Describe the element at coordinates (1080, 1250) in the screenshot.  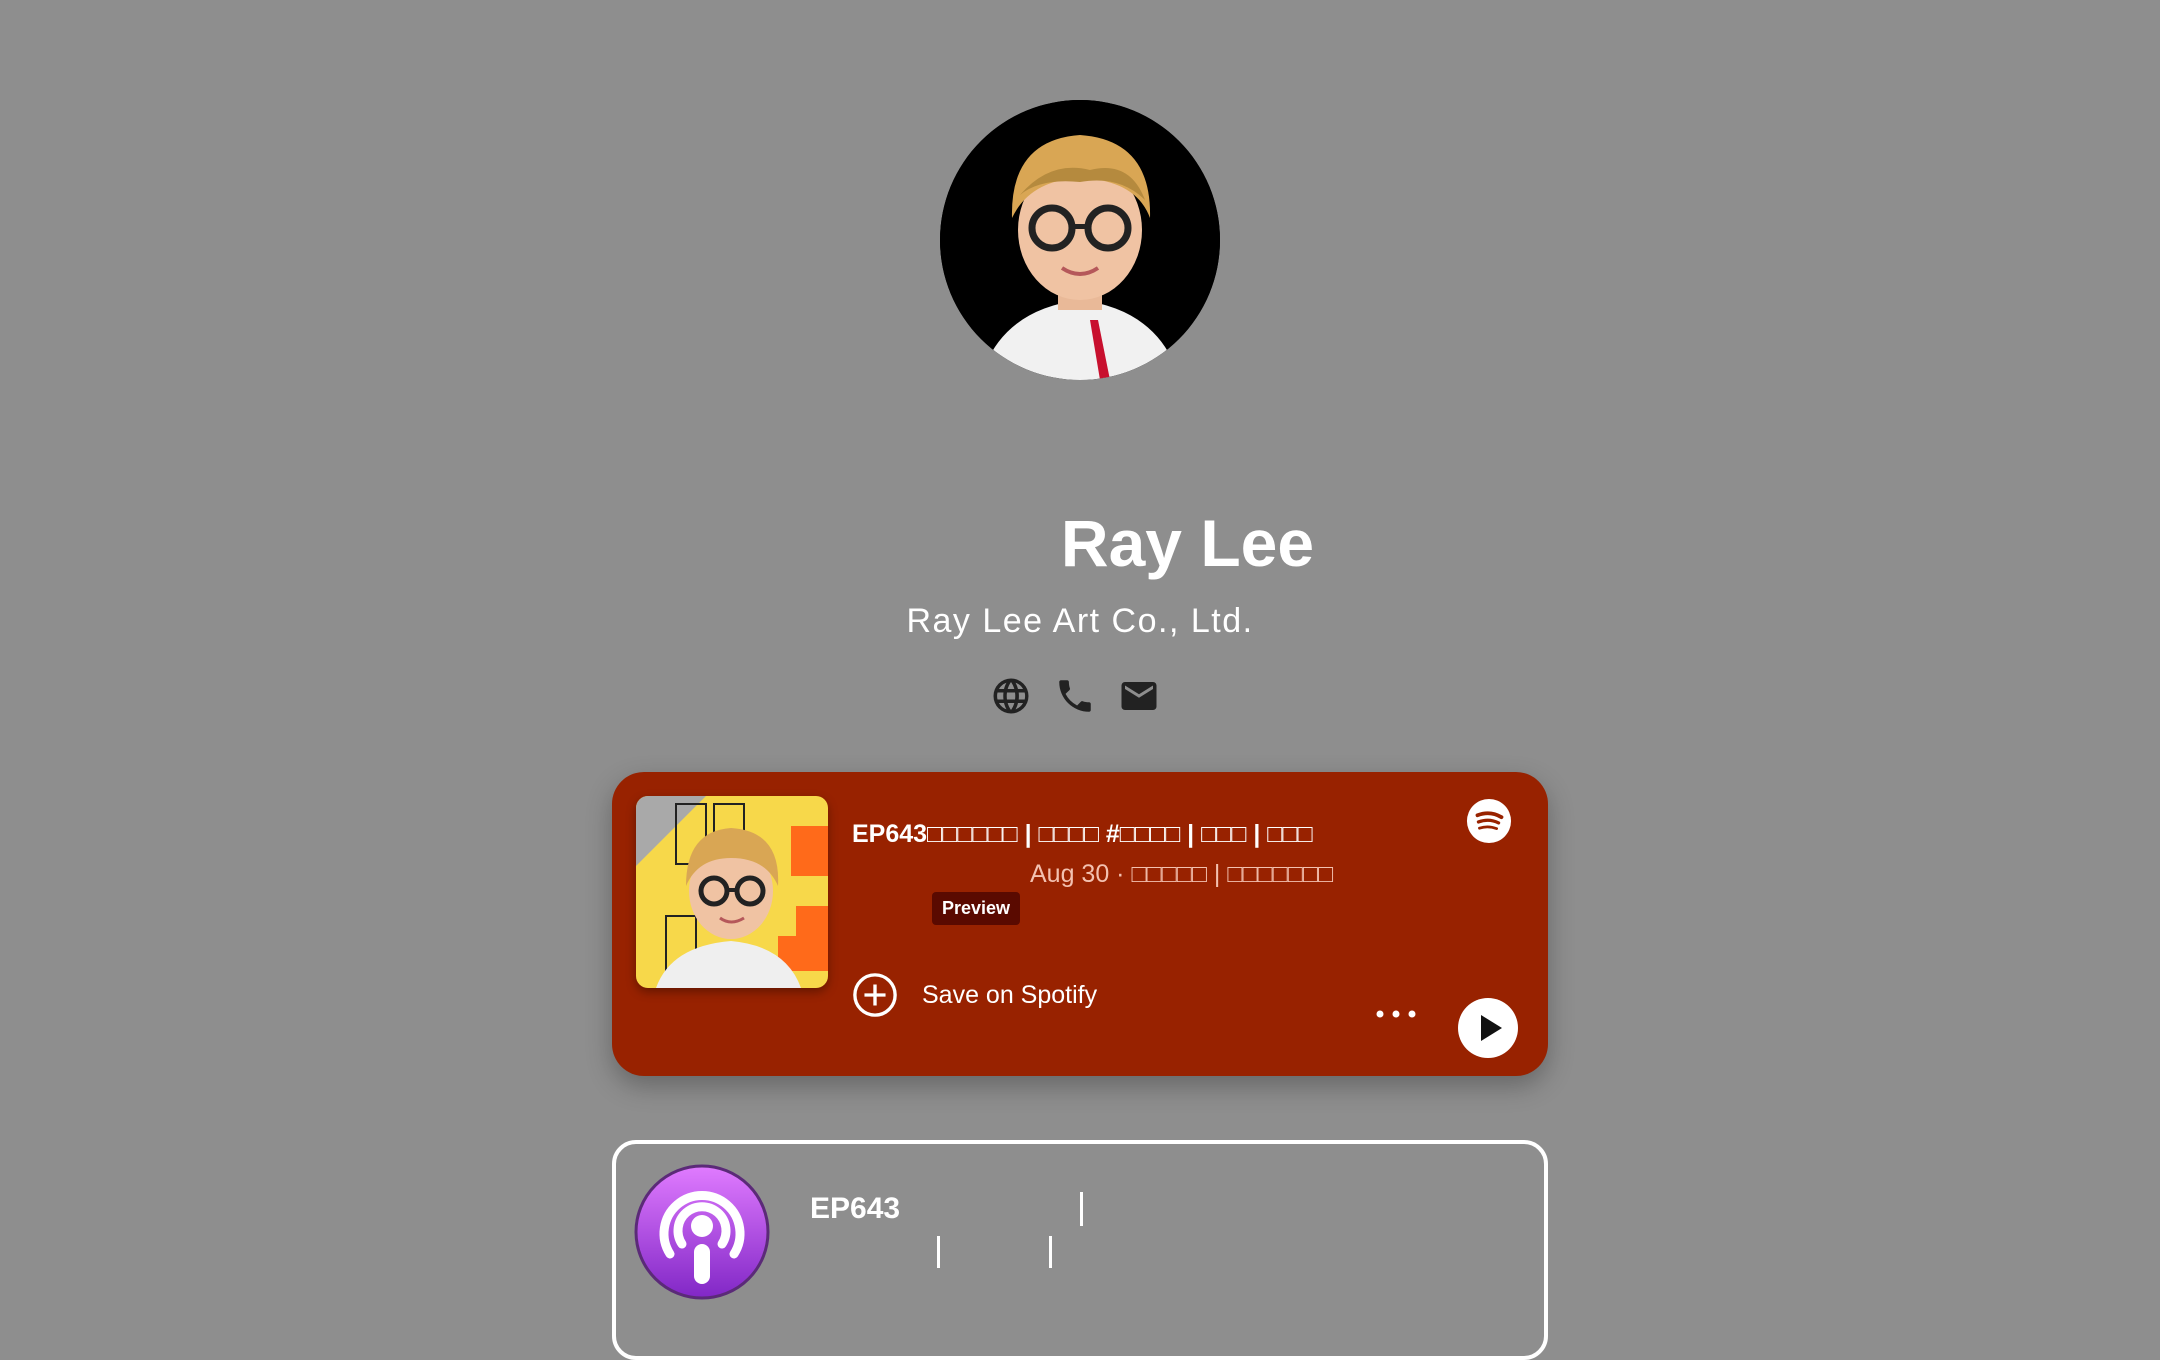
I see `apple-podcasts-card: EP643` at that location.